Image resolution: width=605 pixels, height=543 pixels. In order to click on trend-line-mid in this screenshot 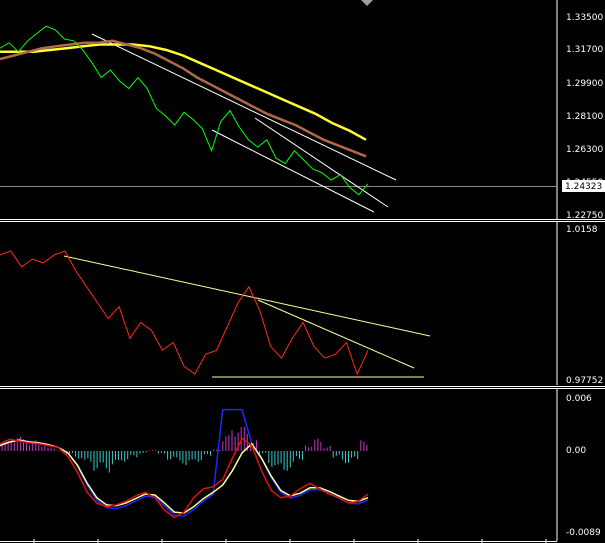, I will do `click(321, 162)`.